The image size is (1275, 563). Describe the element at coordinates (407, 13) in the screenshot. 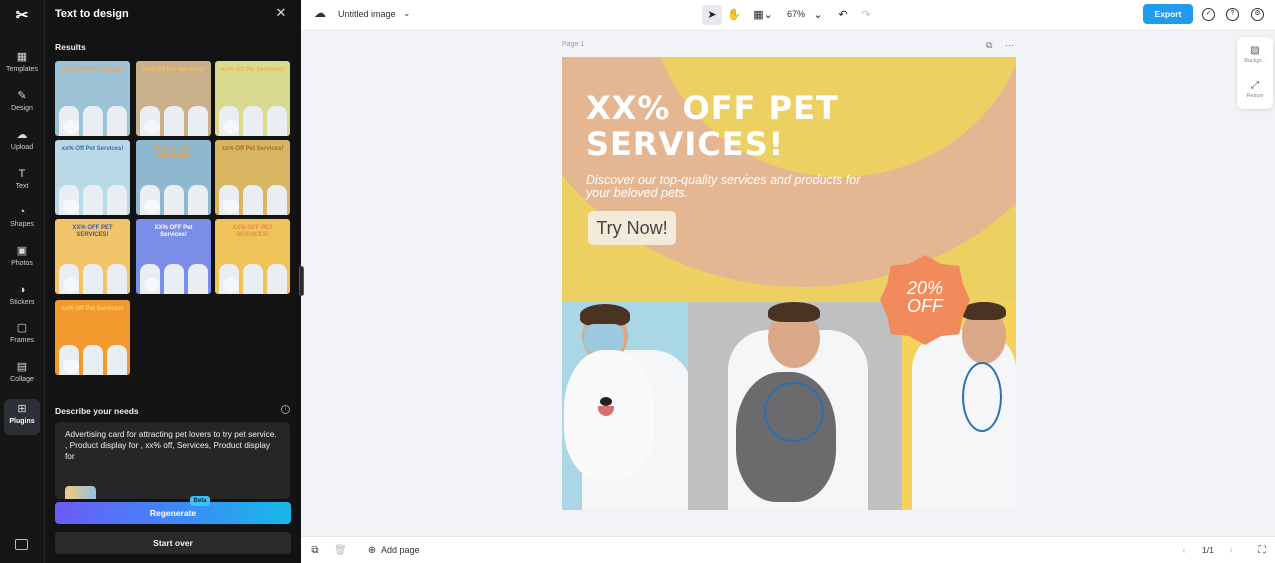

I see `chevron-down-icon: ⌄` at that location.